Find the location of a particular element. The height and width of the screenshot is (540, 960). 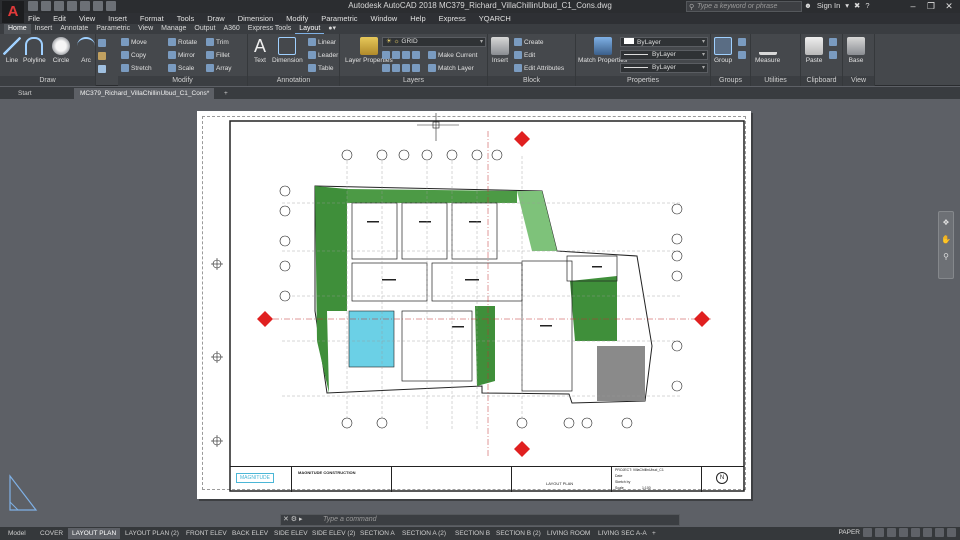

zoom-icon: ⚲ is located at coordinates (946, 256).